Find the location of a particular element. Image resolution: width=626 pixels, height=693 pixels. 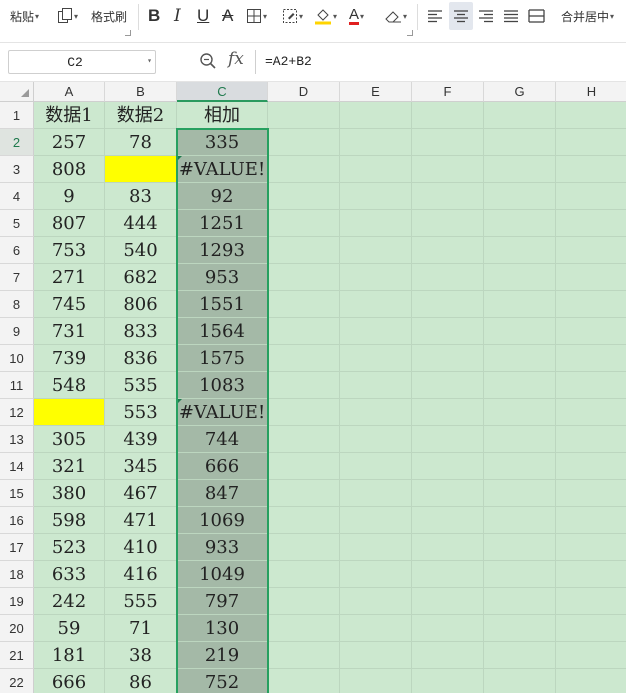

row-header: 11 is located at coordinates (17, 385).